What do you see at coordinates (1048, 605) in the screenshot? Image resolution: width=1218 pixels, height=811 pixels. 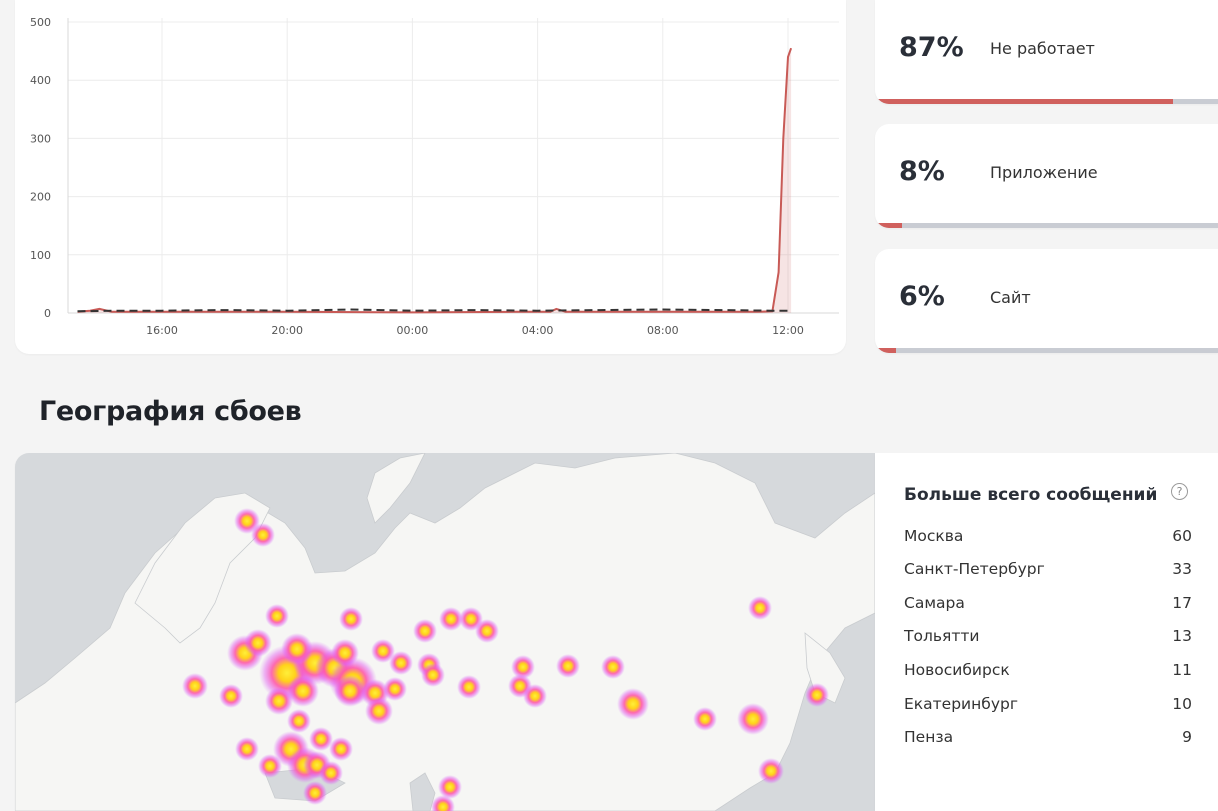 I see `city-row: Самара 17` at bounding box center [1048, 605].